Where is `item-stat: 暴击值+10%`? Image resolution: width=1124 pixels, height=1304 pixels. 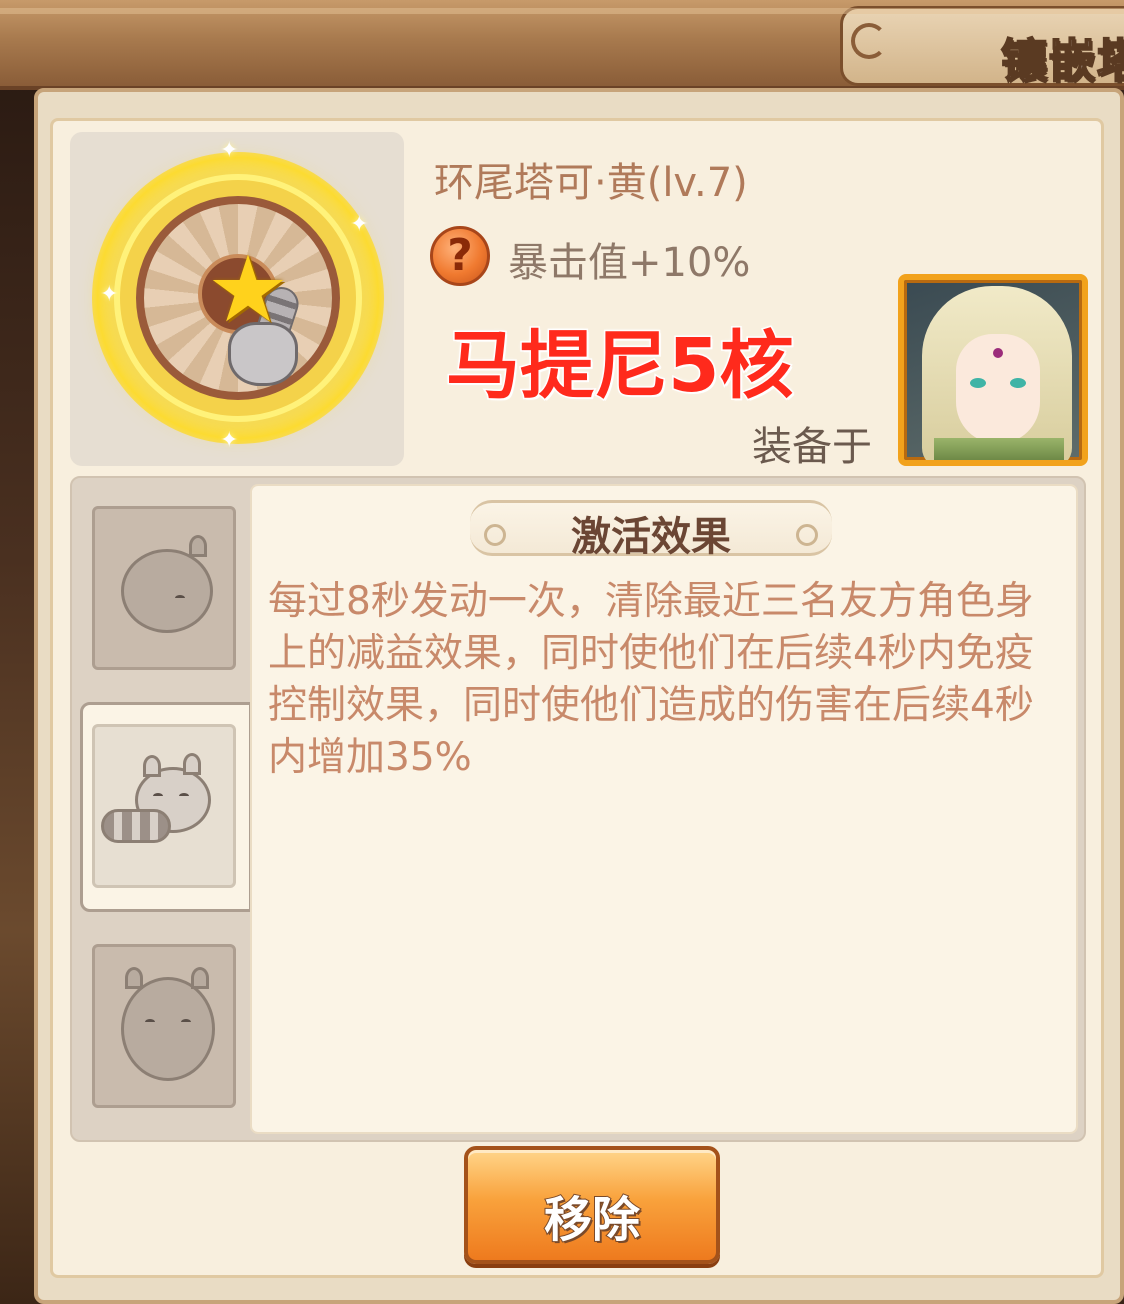
item-stat: 暴击值+10% is located at coordinates (629, 263).